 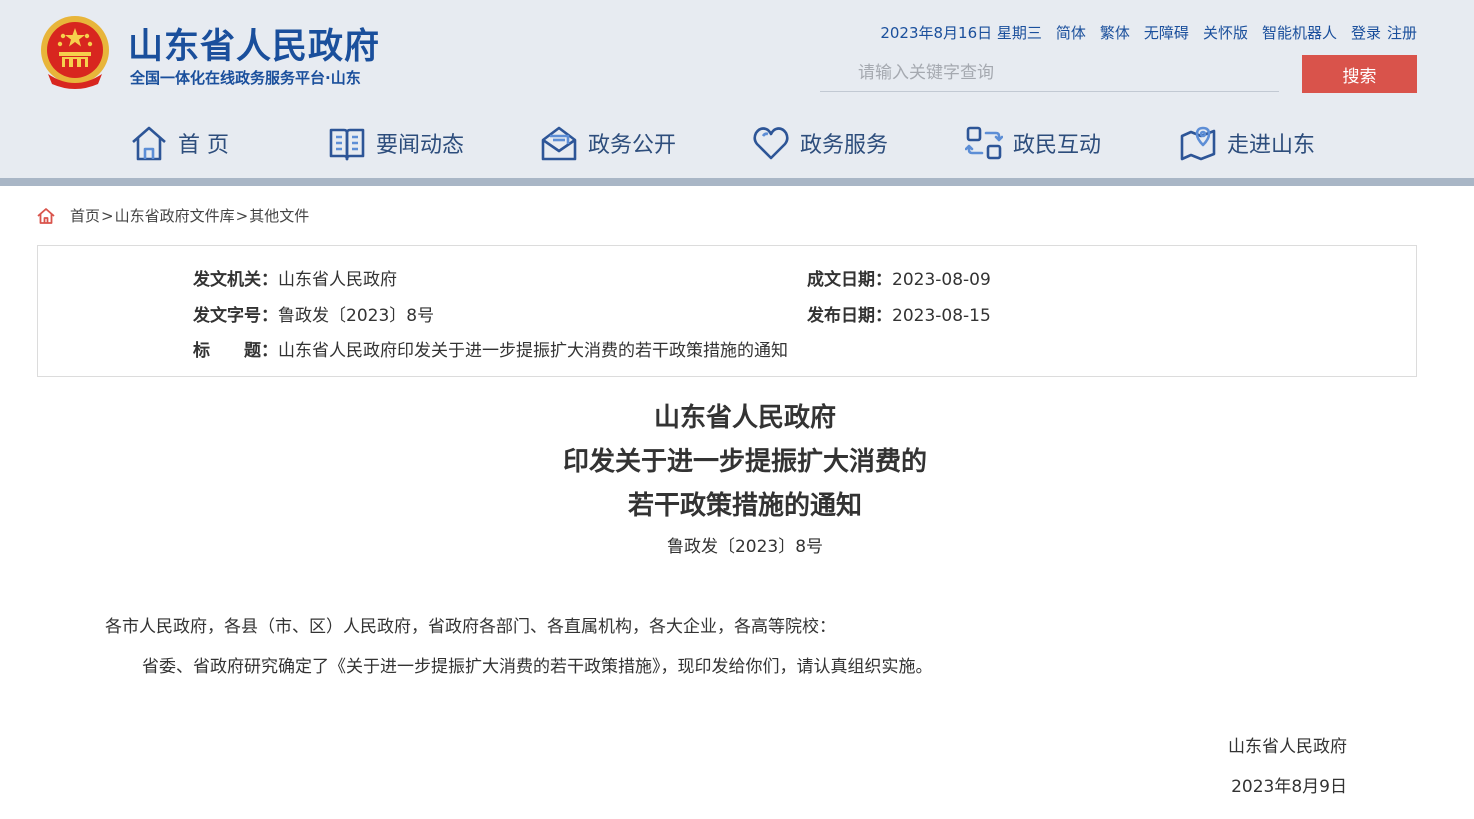 What do you see at coordinates (1402, 32) in the screenshot?
I see `link-register: 注册` at bounding box center [1402, 32].